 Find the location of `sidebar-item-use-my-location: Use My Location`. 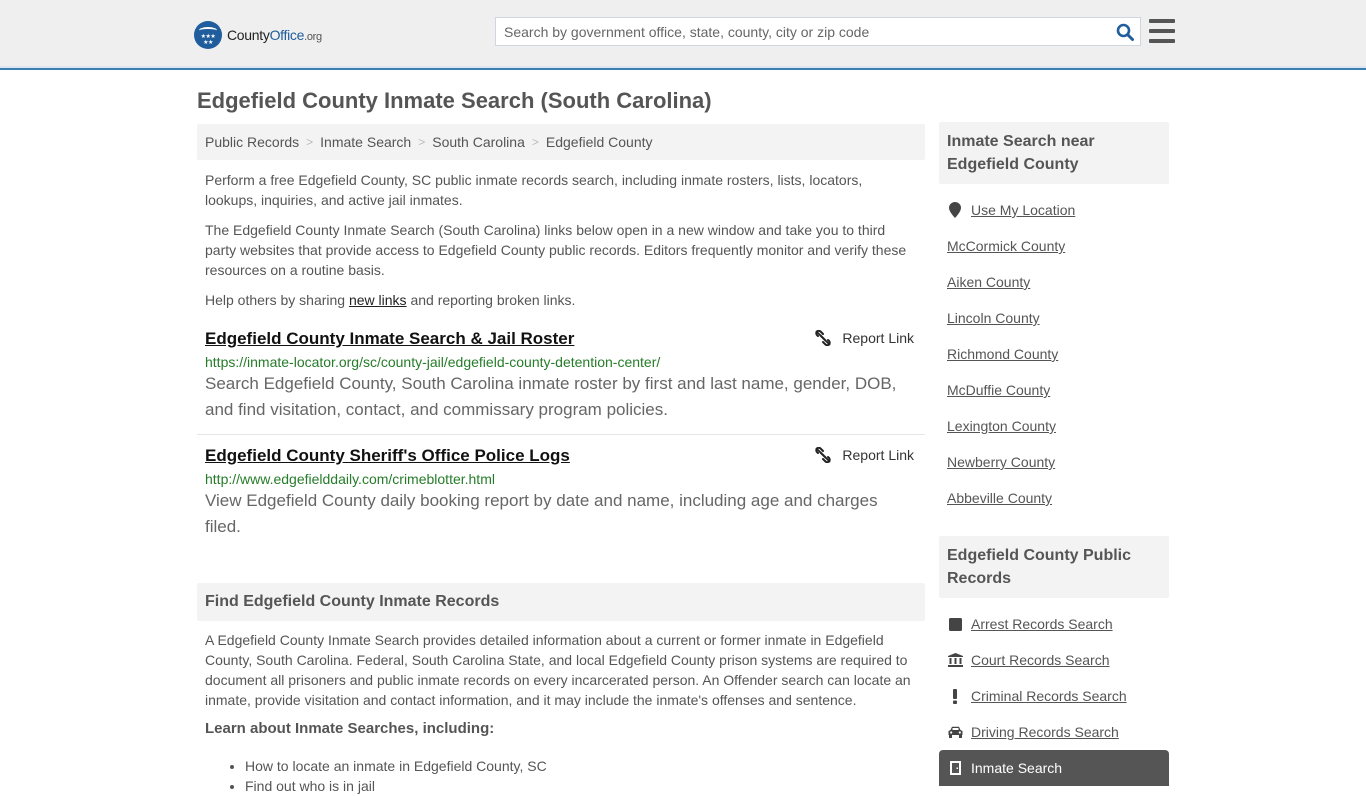

sidebar-item-use-my-location: Use My Location is located at coordinates (1054, 210).